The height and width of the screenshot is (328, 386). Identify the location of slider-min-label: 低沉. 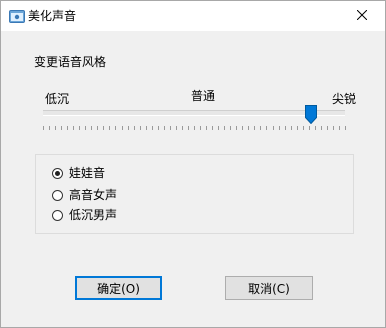
(57, 99).